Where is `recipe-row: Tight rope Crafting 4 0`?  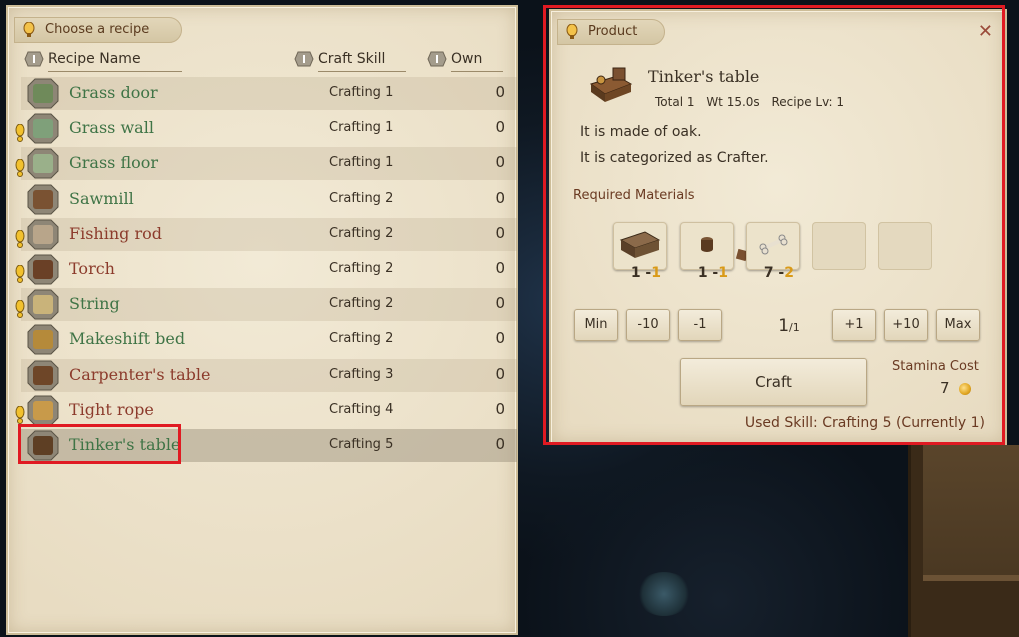
recipe-row: Tight rope Crafting 4 0 is located at coordinates (266, 410).